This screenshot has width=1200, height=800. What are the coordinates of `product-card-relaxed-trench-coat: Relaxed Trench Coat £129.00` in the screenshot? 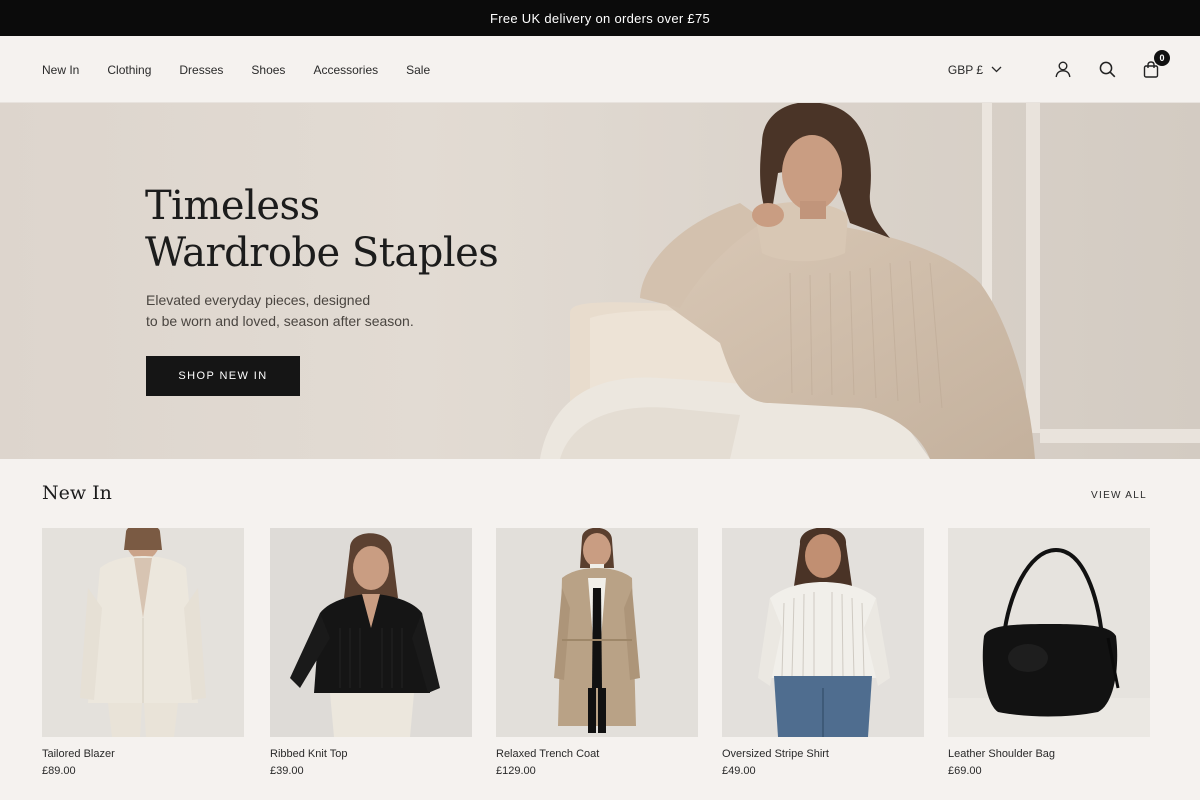 It's located at (597, 652).